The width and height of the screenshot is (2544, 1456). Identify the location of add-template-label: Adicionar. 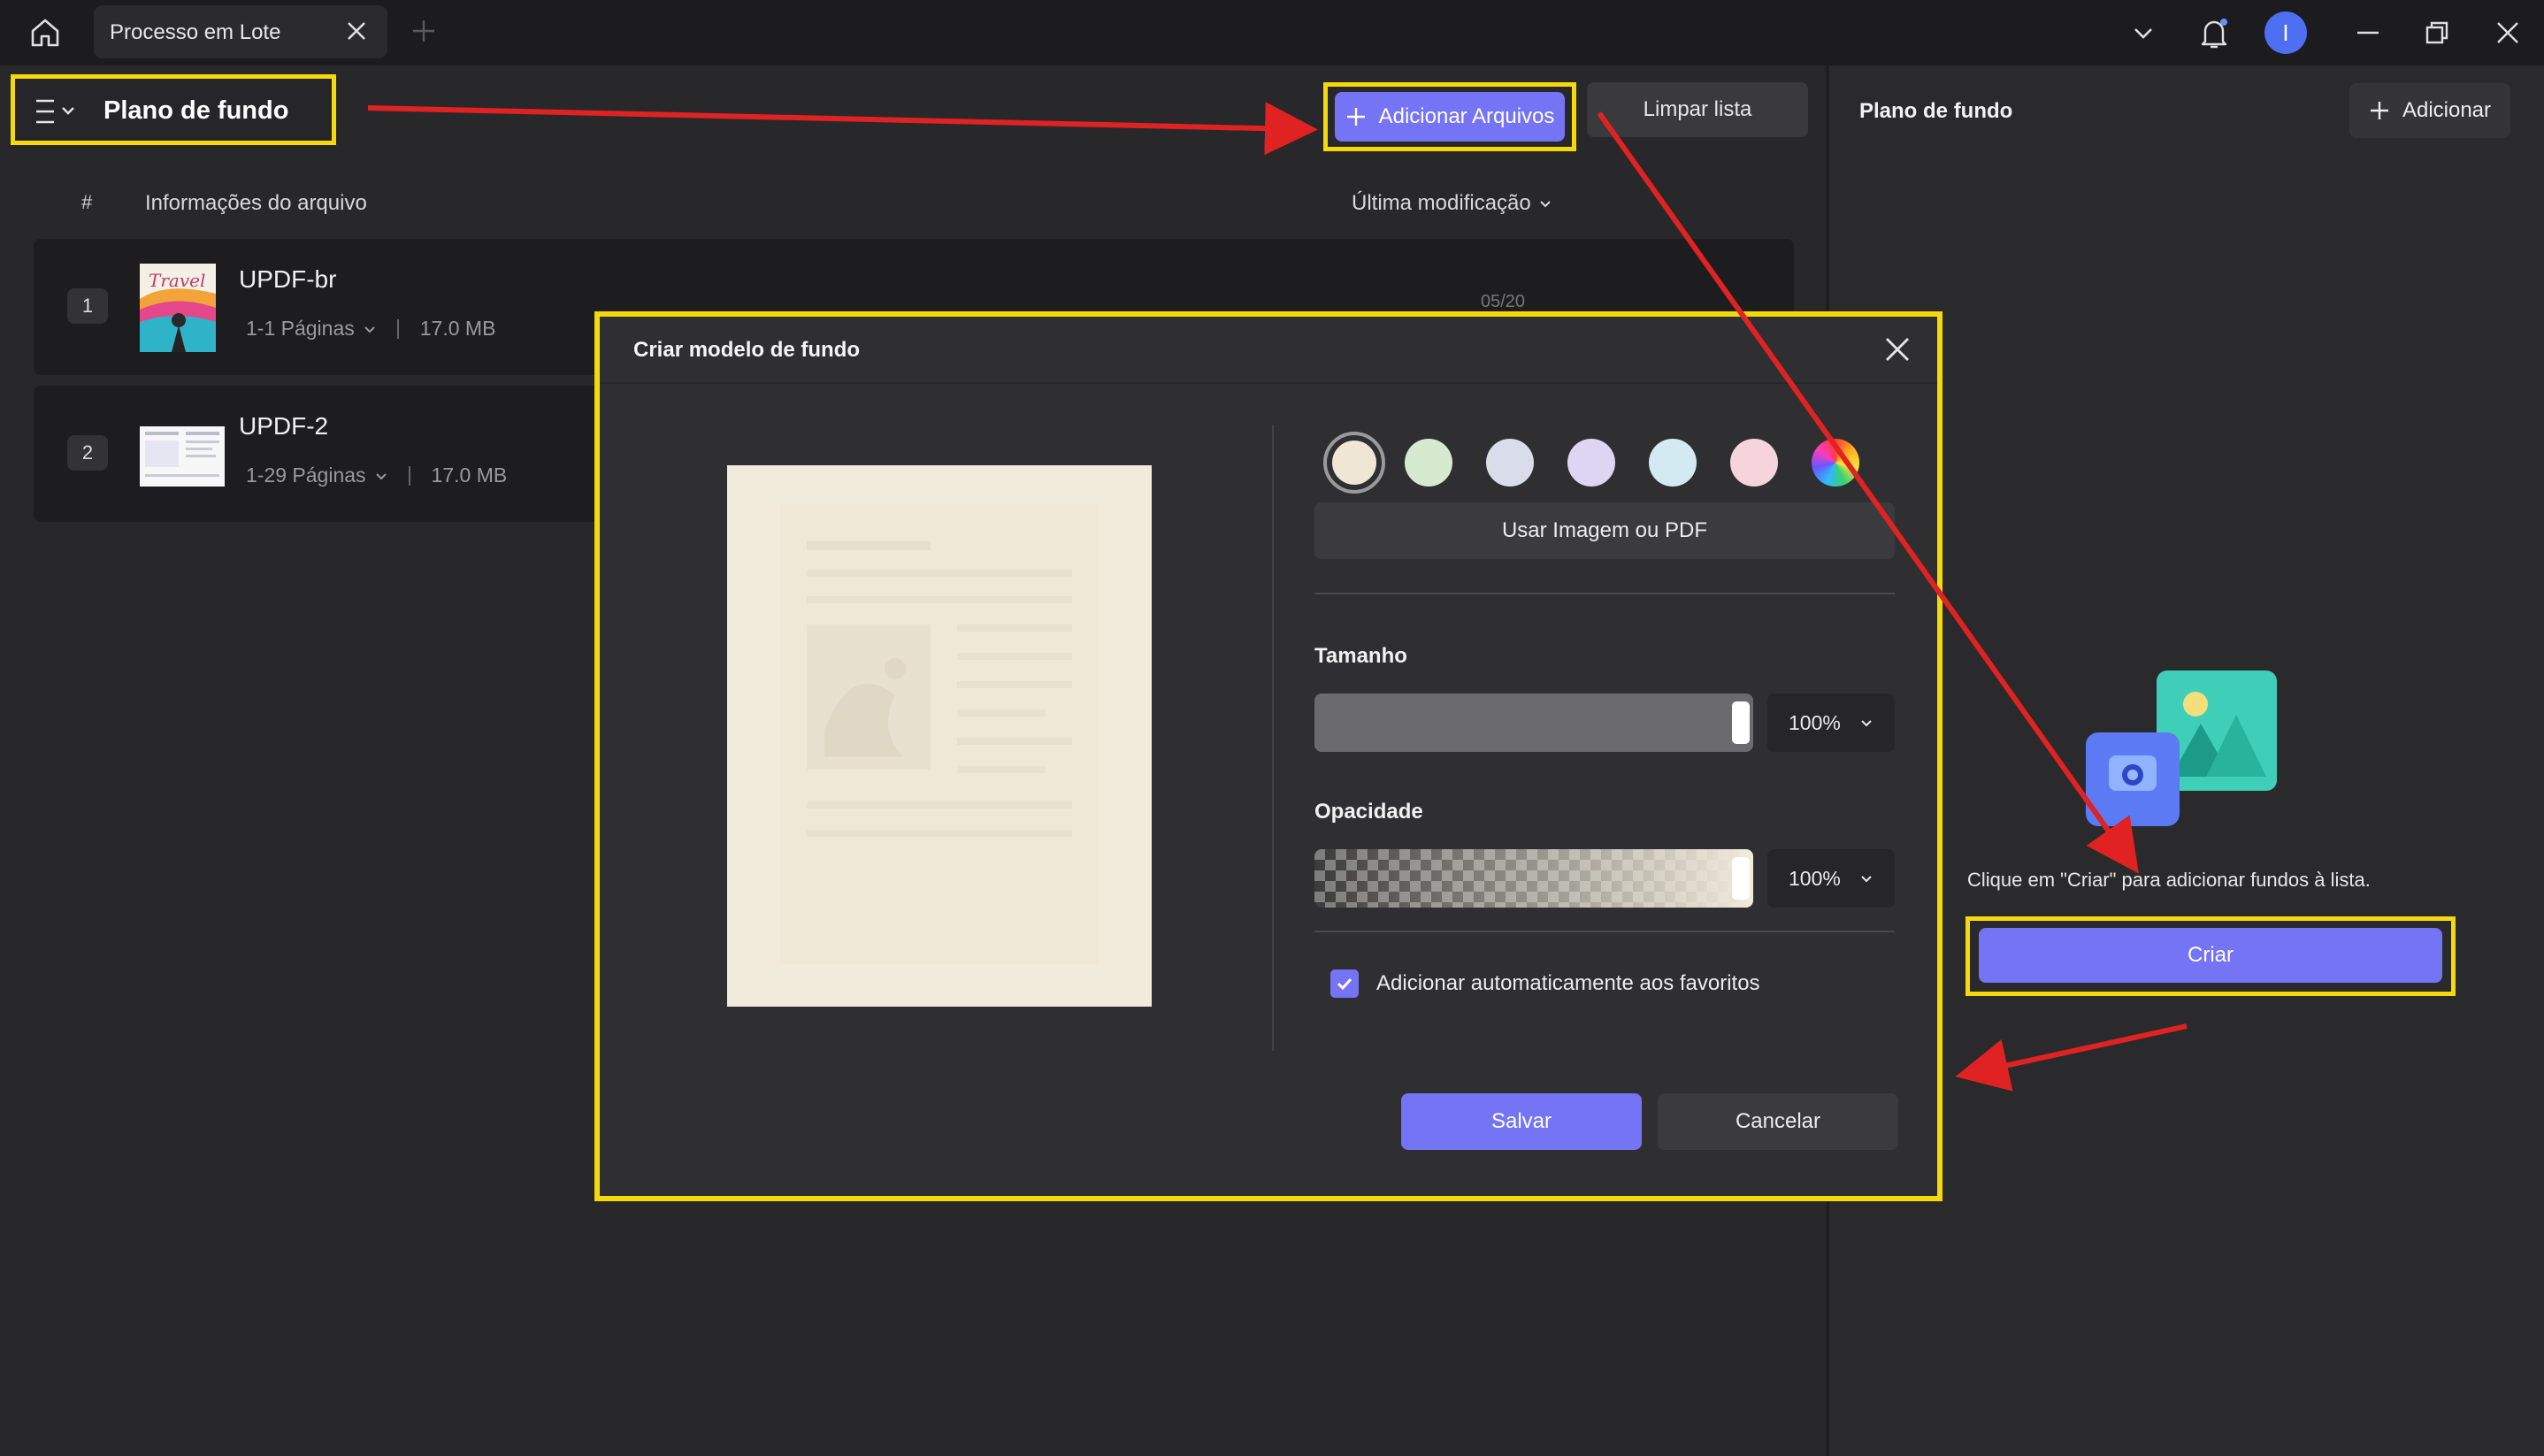
(2447, 110).